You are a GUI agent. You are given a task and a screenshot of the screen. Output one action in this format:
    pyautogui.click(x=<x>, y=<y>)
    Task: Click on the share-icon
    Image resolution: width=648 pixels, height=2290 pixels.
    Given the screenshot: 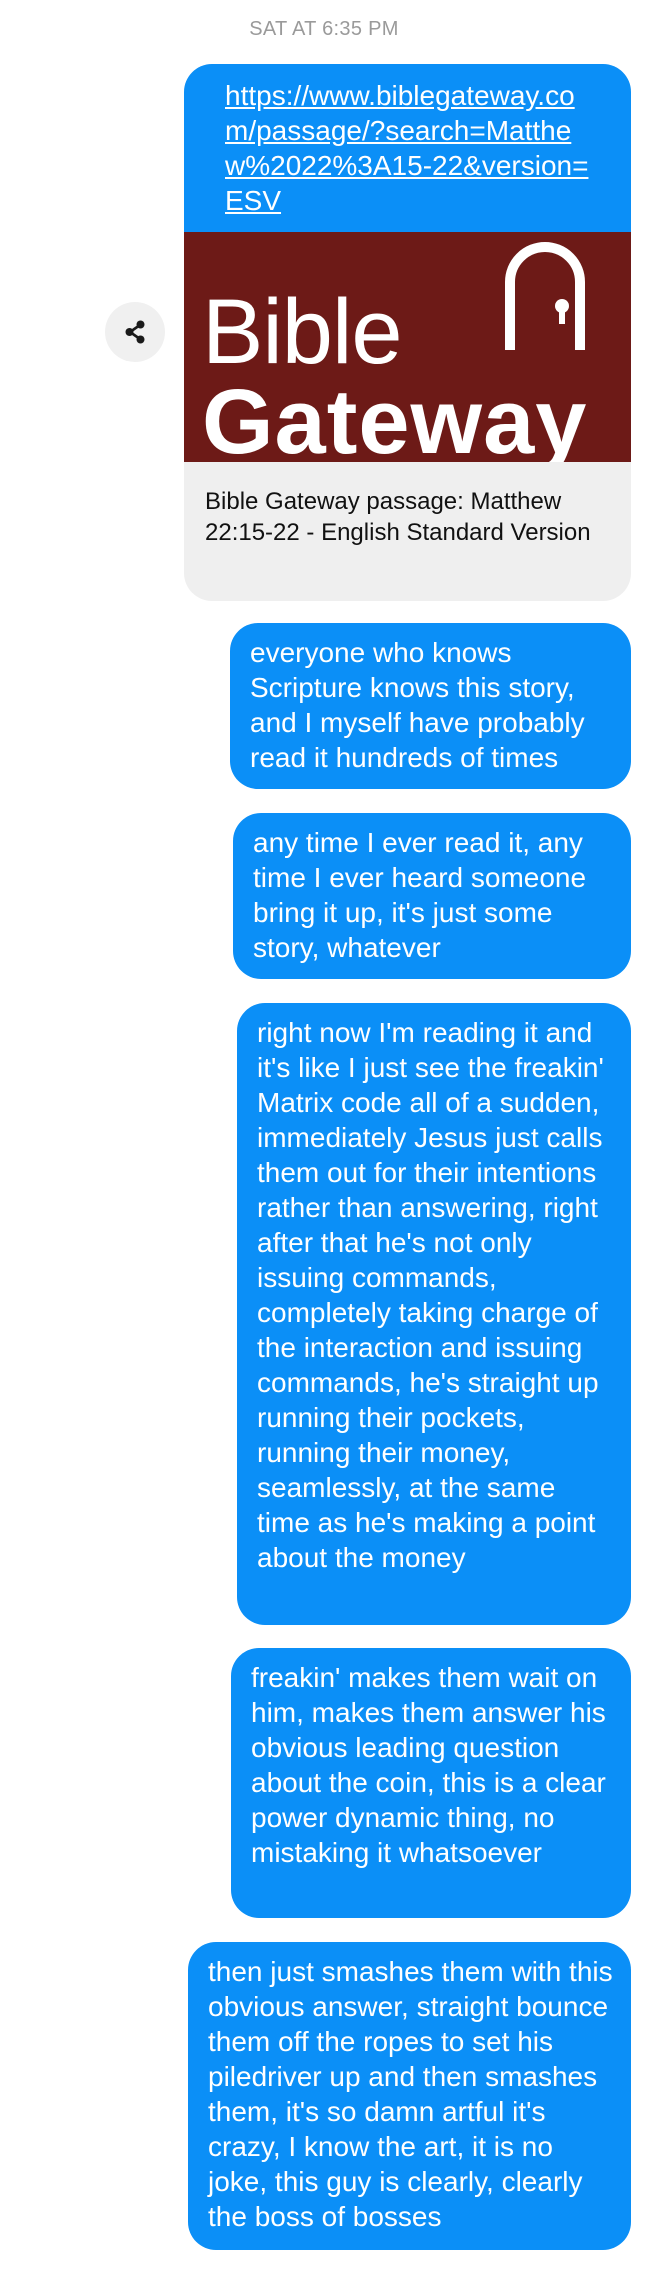 What is the action you would take?
    pyautogui.click(x=135, y=332)
    